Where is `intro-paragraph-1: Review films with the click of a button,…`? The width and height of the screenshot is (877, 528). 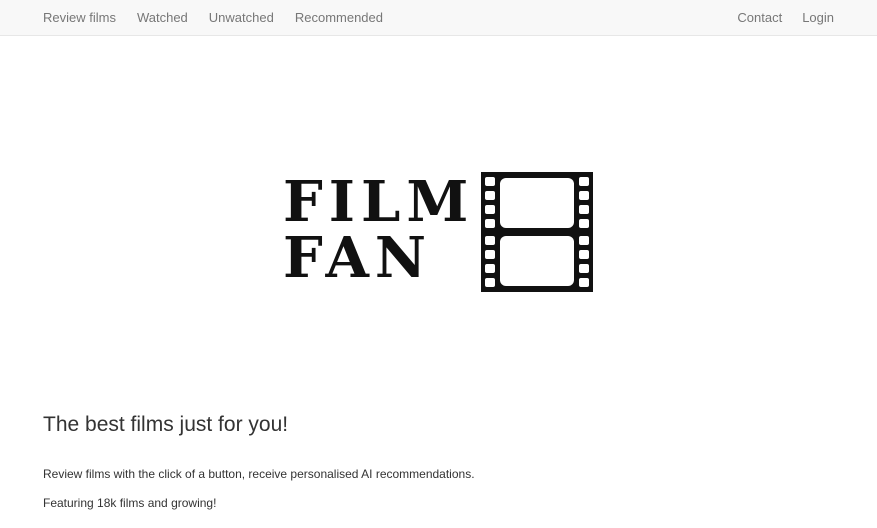 intro-paragraph-1: Review films with the click of a button,… is located at coordinates (259, 474).